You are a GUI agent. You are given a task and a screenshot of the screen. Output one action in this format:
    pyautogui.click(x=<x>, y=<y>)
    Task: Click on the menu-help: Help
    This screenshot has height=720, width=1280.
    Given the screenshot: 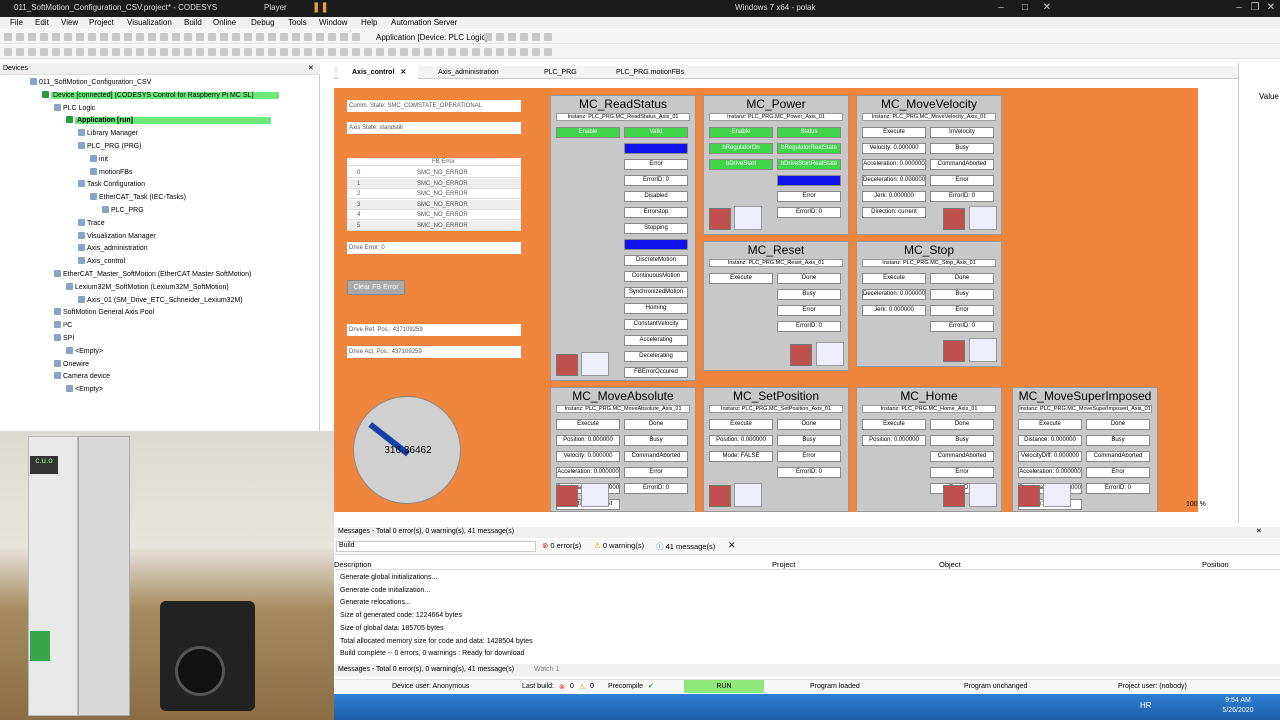 What is the action you would take?
    pyautogui.click(x=369, y=22)
    